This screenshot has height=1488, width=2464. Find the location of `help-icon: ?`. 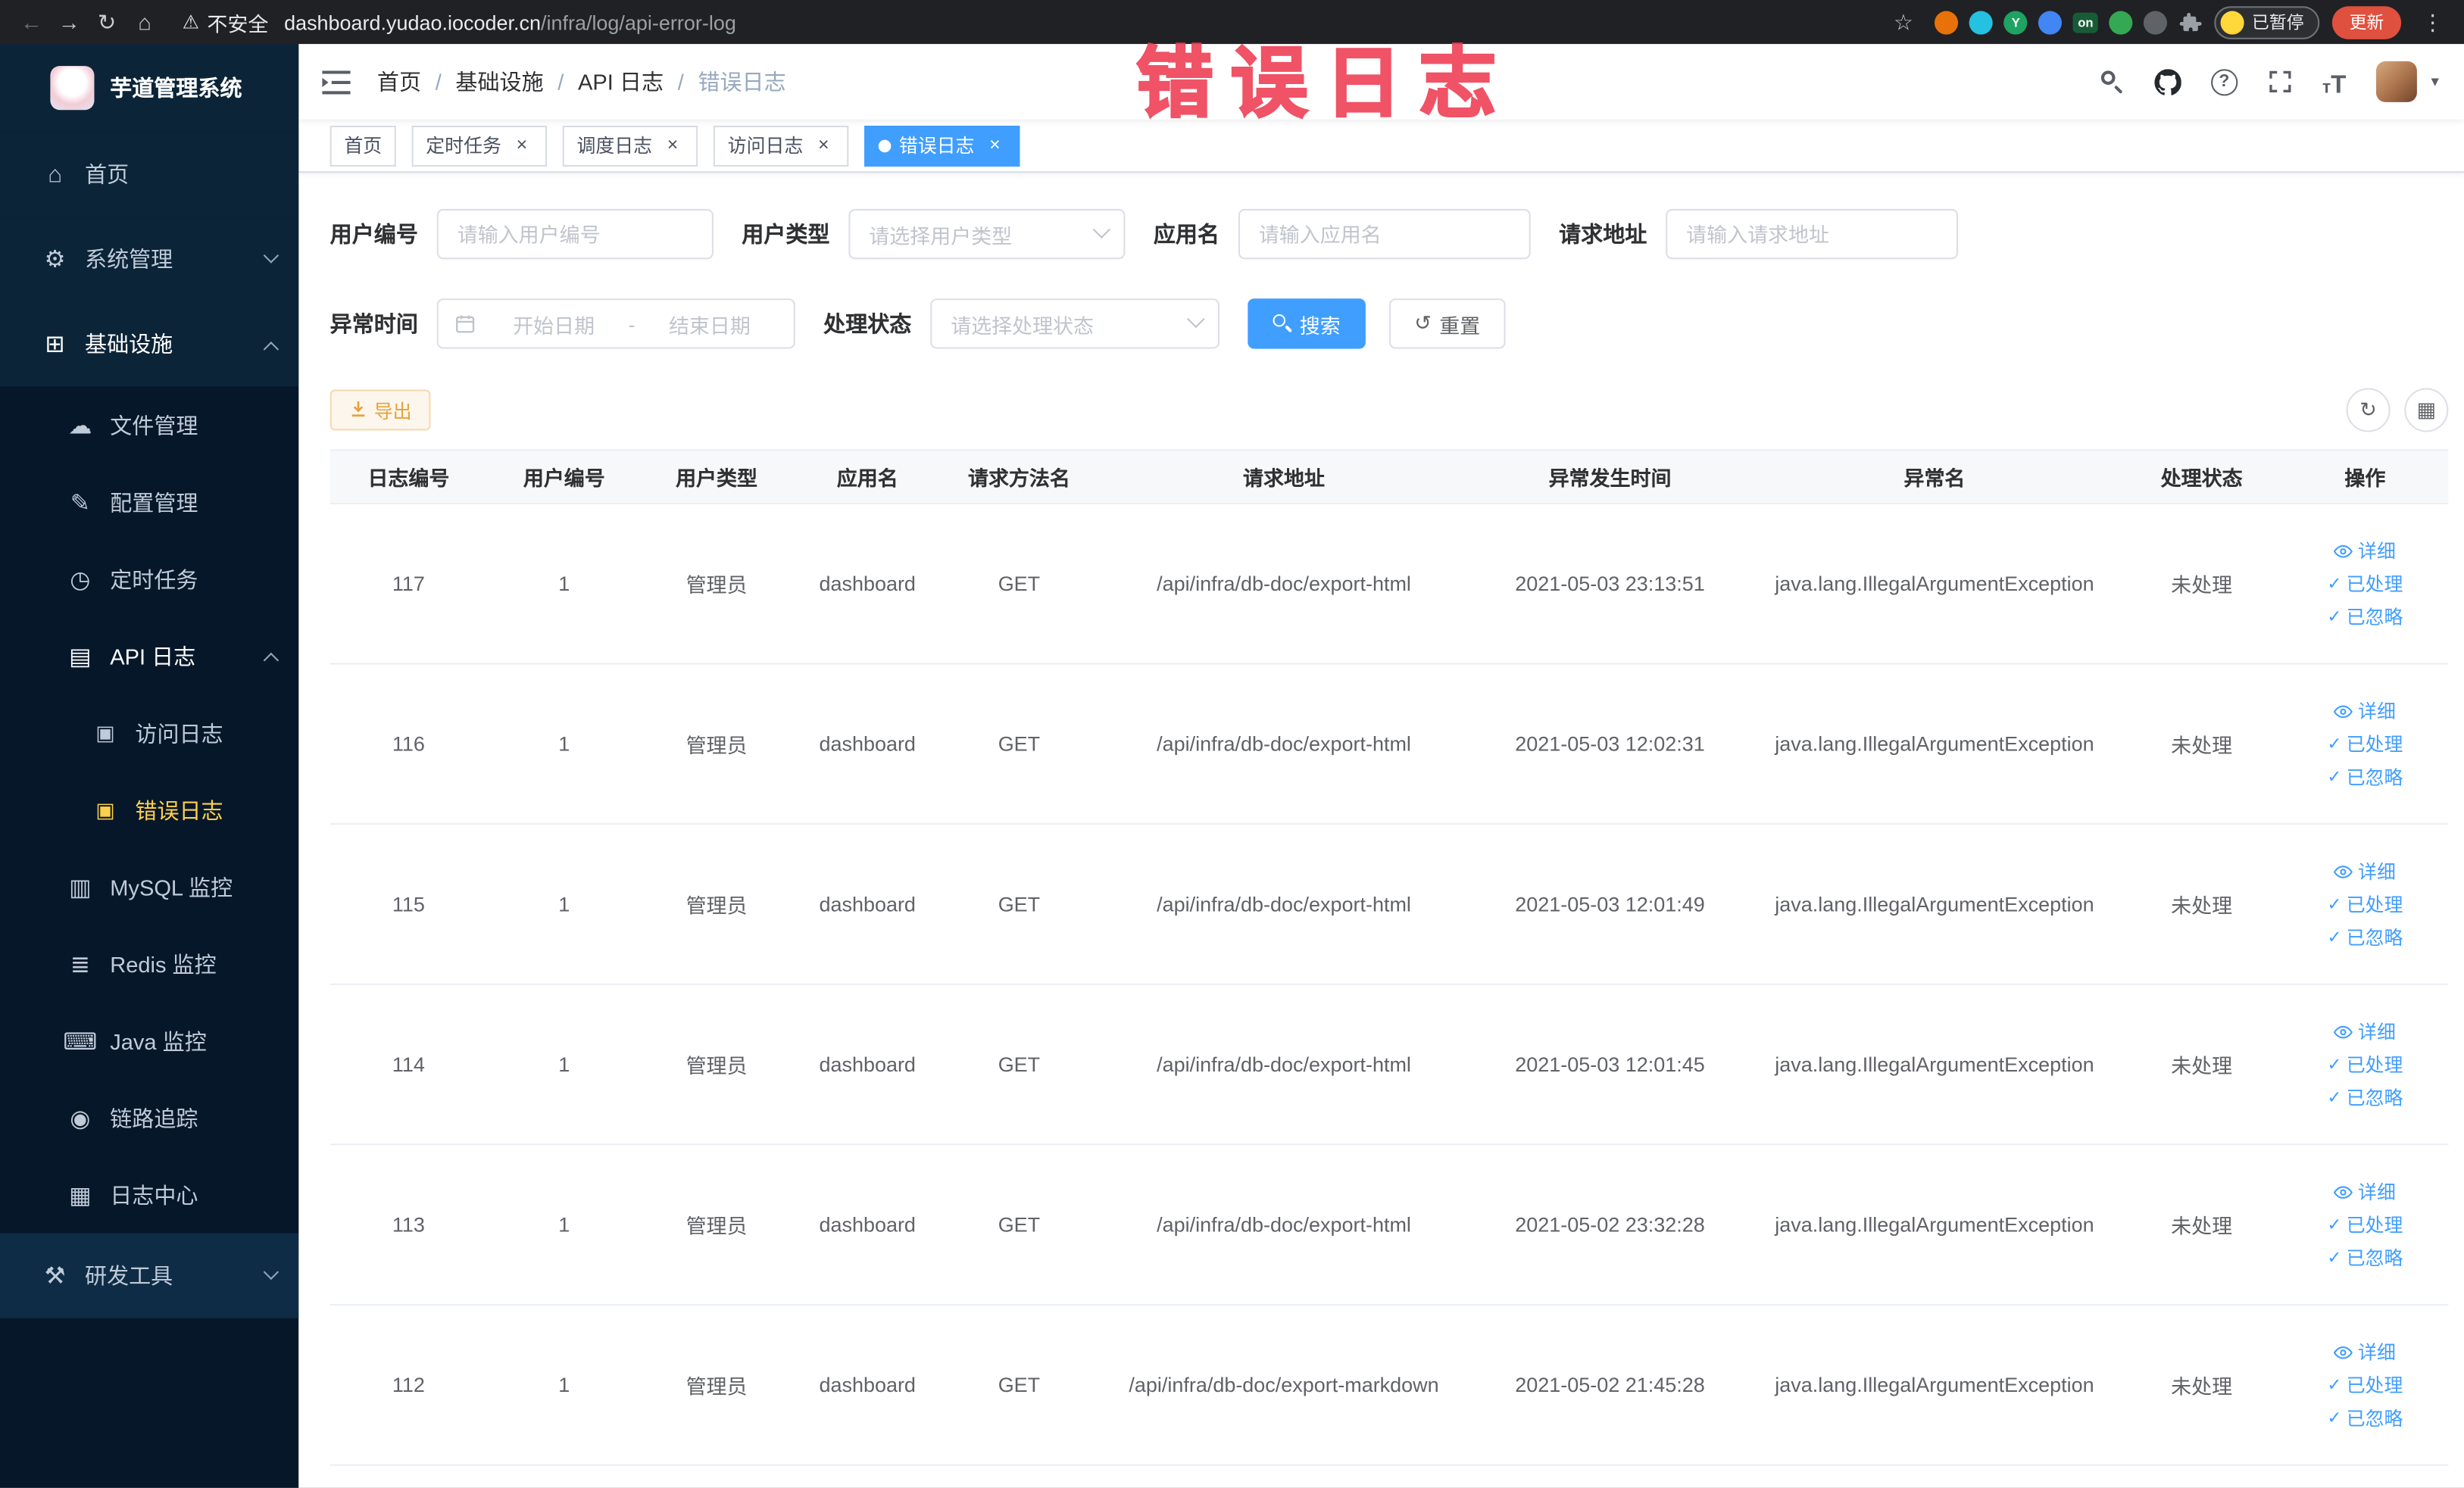

help-icon: ? is located at coordinates (2224, 81).